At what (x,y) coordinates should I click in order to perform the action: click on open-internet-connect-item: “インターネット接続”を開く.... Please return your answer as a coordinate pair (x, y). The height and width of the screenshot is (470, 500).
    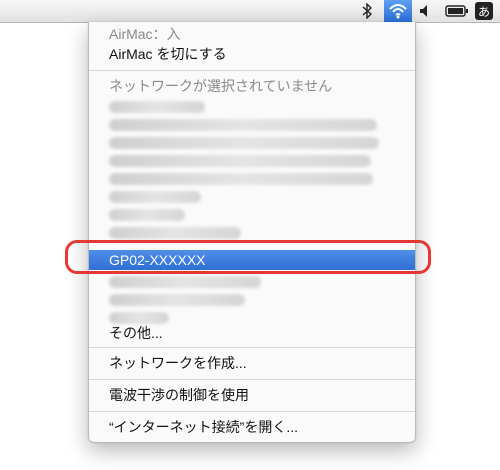
    Looking at the image, I should click on (252, 427).